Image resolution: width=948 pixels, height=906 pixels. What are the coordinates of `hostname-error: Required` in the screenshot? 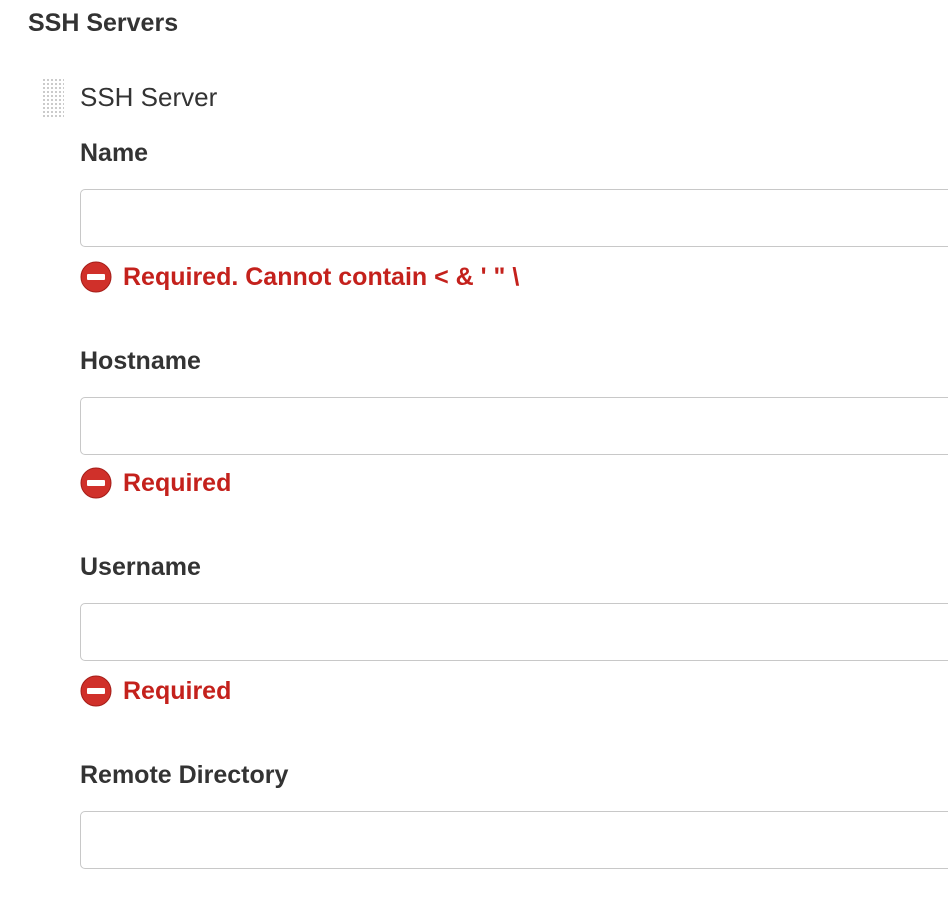 It's located at (155, 483).